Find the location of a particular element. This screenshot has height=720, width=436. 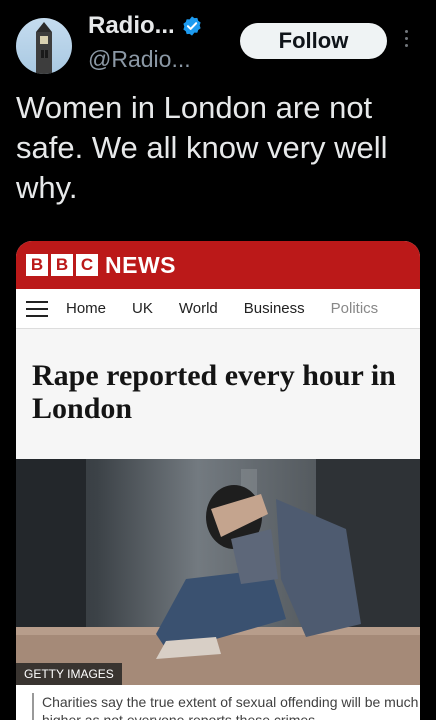

bbc-nav-bar: Home UK World Business Politics is located at coordinates (218, 309).